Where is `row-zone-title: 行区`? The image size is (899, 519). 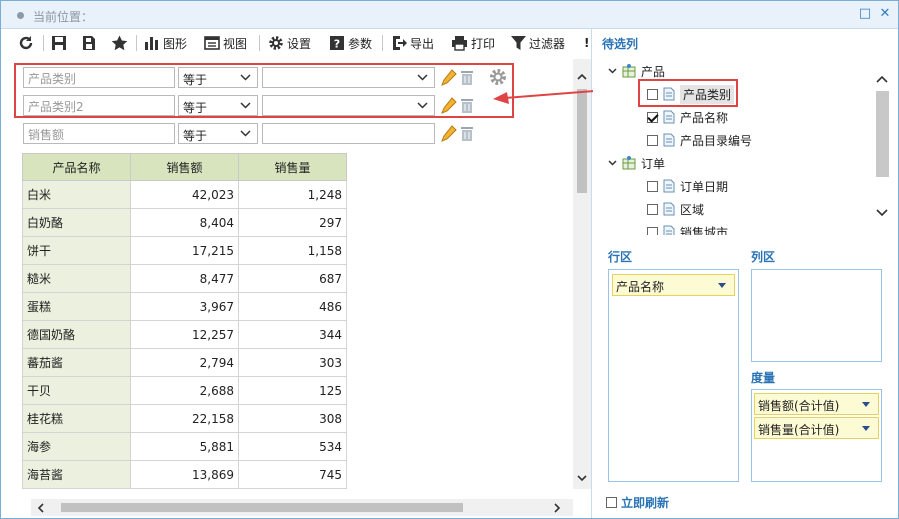
row-zone-title: 行区 is located at coordinates (620, 257).